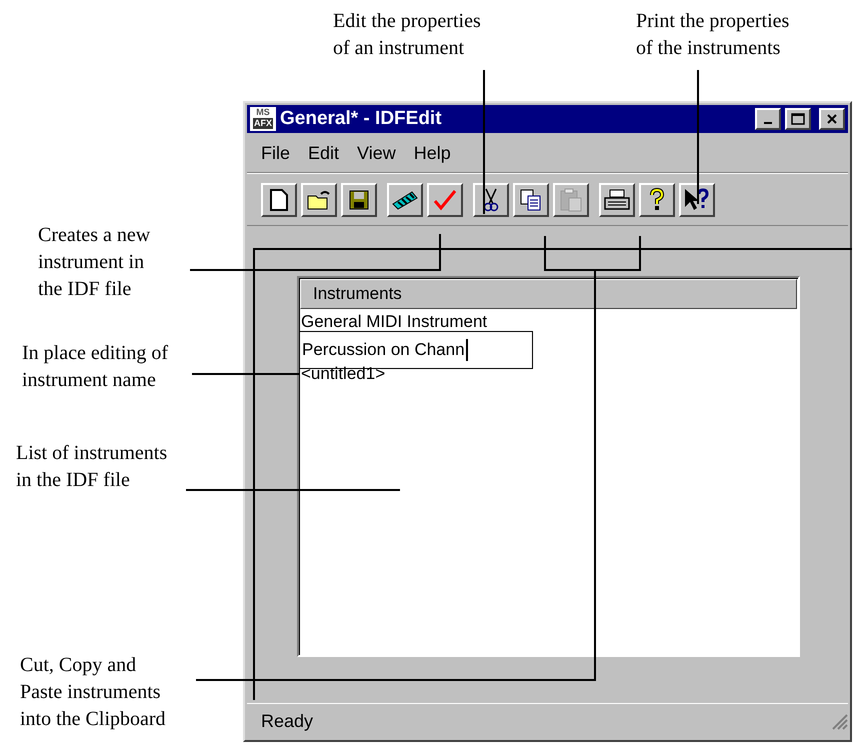  What do you see at coordinates (361, 119) in the screenshot?
I see `window-title: General* - IDFEdit` at bounding box center [361, 119].